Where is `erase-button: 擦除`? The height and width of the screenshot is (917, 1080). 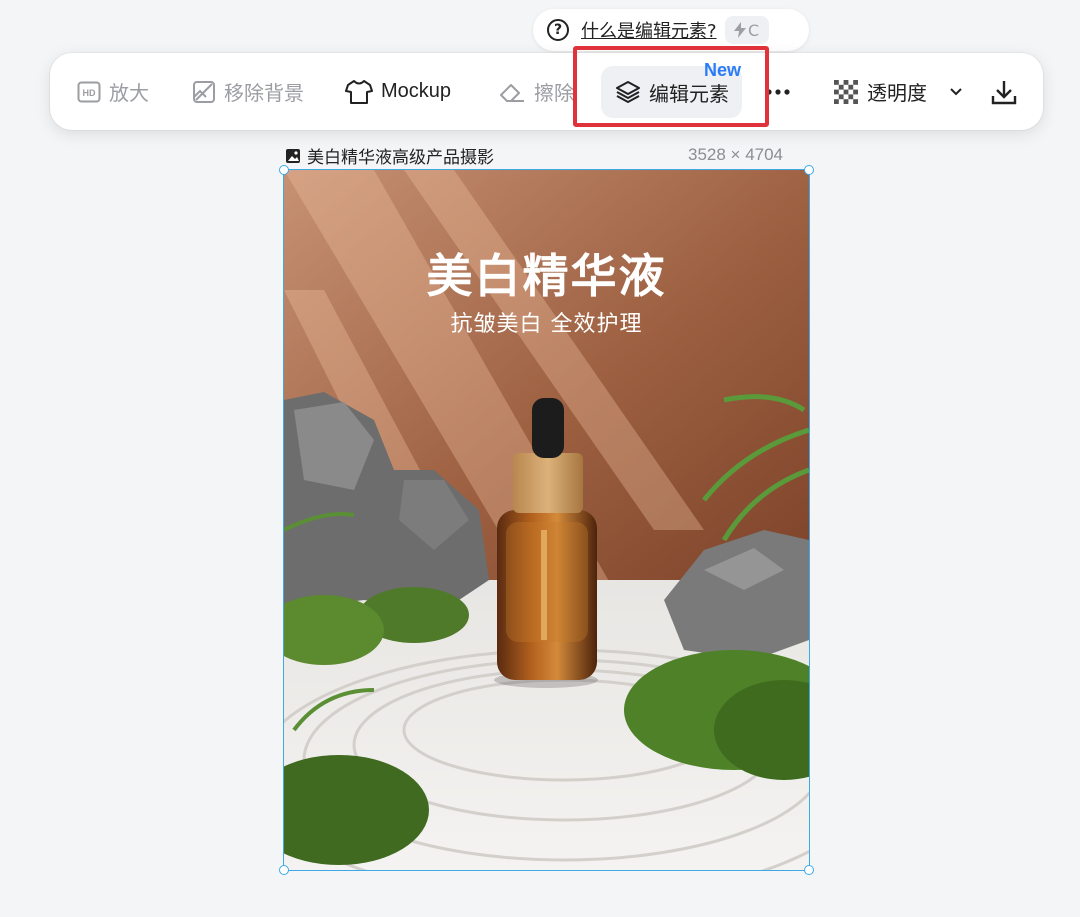 erase-button: 擦除 is located at coordinates (536, 91).